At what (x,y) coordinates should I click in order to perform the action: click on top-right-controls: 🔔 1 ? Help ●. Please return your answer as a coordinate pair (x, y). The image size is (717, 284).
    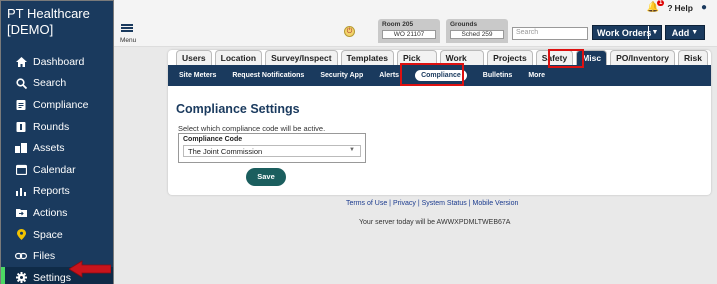
    Looking at the image, I should click on (677, 6).